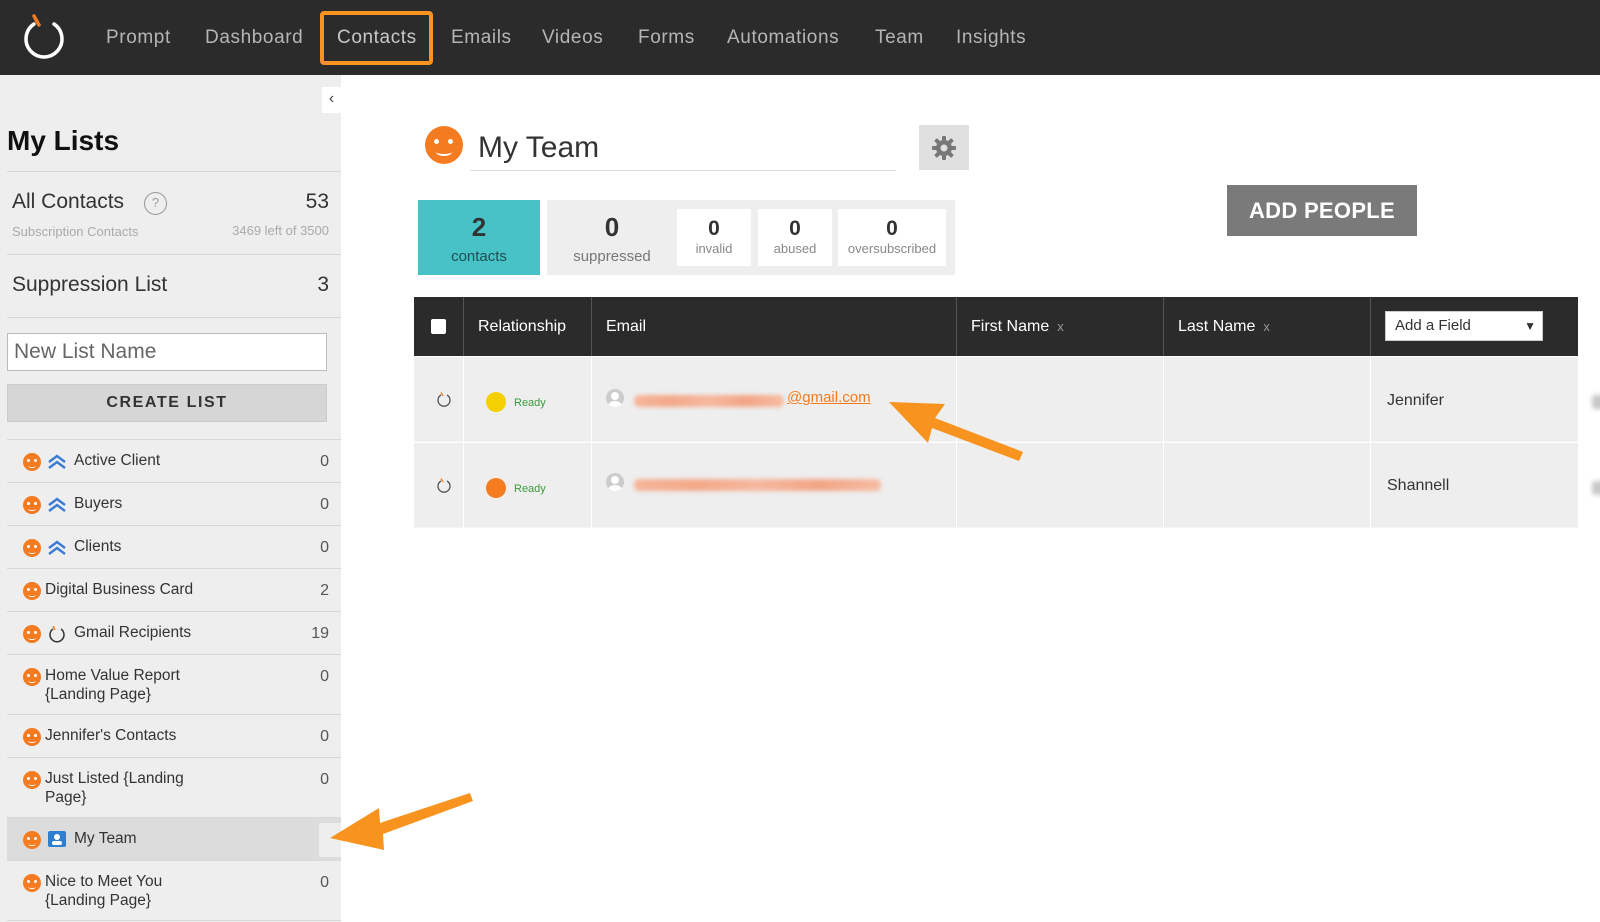 This screenshot has height=922, width=1600. Describe the element at coordinates (612, 237) in the screenshot. I see `stat-suppressed: 0 suppressed` at that location.